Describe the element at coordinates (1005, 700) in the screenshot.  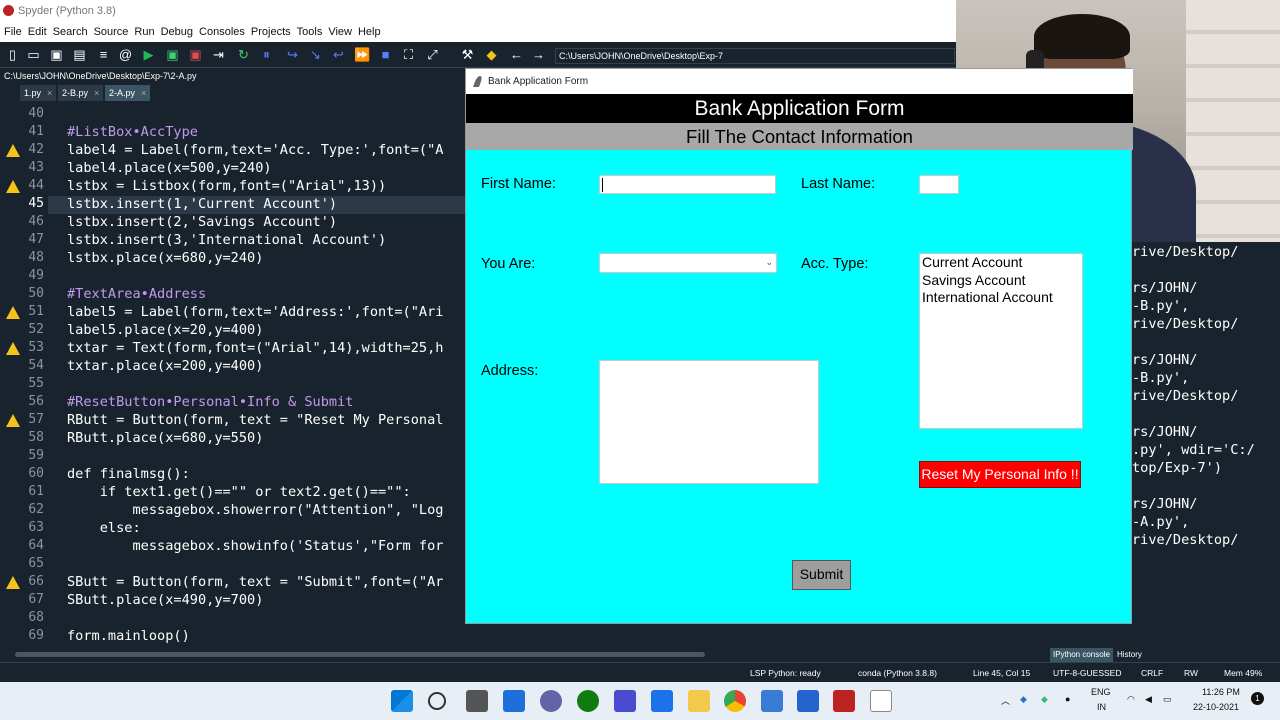
I see `chevron-up-icon: ︿` at that location.